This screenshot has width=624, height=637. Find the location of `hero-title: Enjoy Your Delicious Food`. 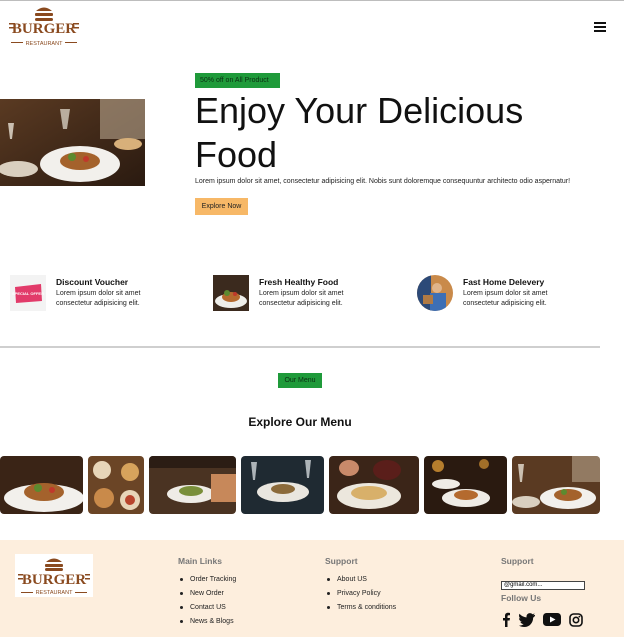

hero-title: Enjoy Your Delicious Food is located at coordinates (359, 132).